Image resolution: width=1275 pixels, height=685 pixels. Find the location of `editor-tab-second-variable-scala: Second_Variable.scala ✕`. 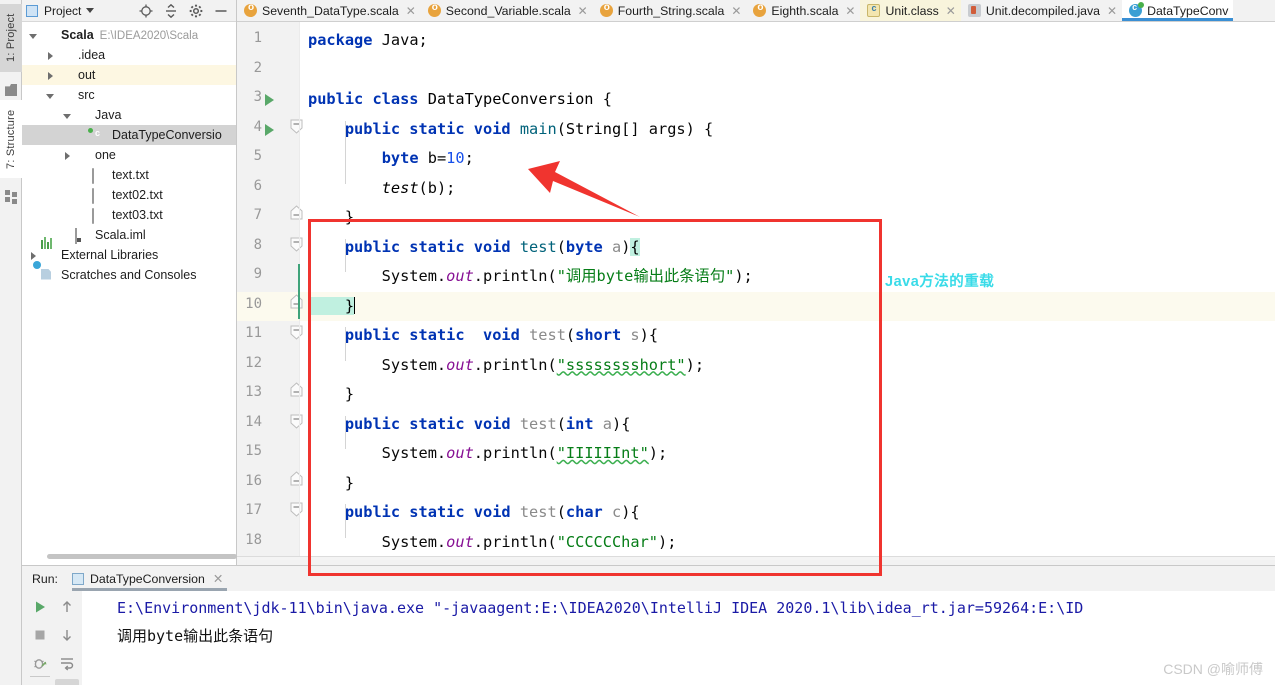

editor-tab-second-variable-scala: Second_Variable.scala ✕ is located at coordinates (507, 10).